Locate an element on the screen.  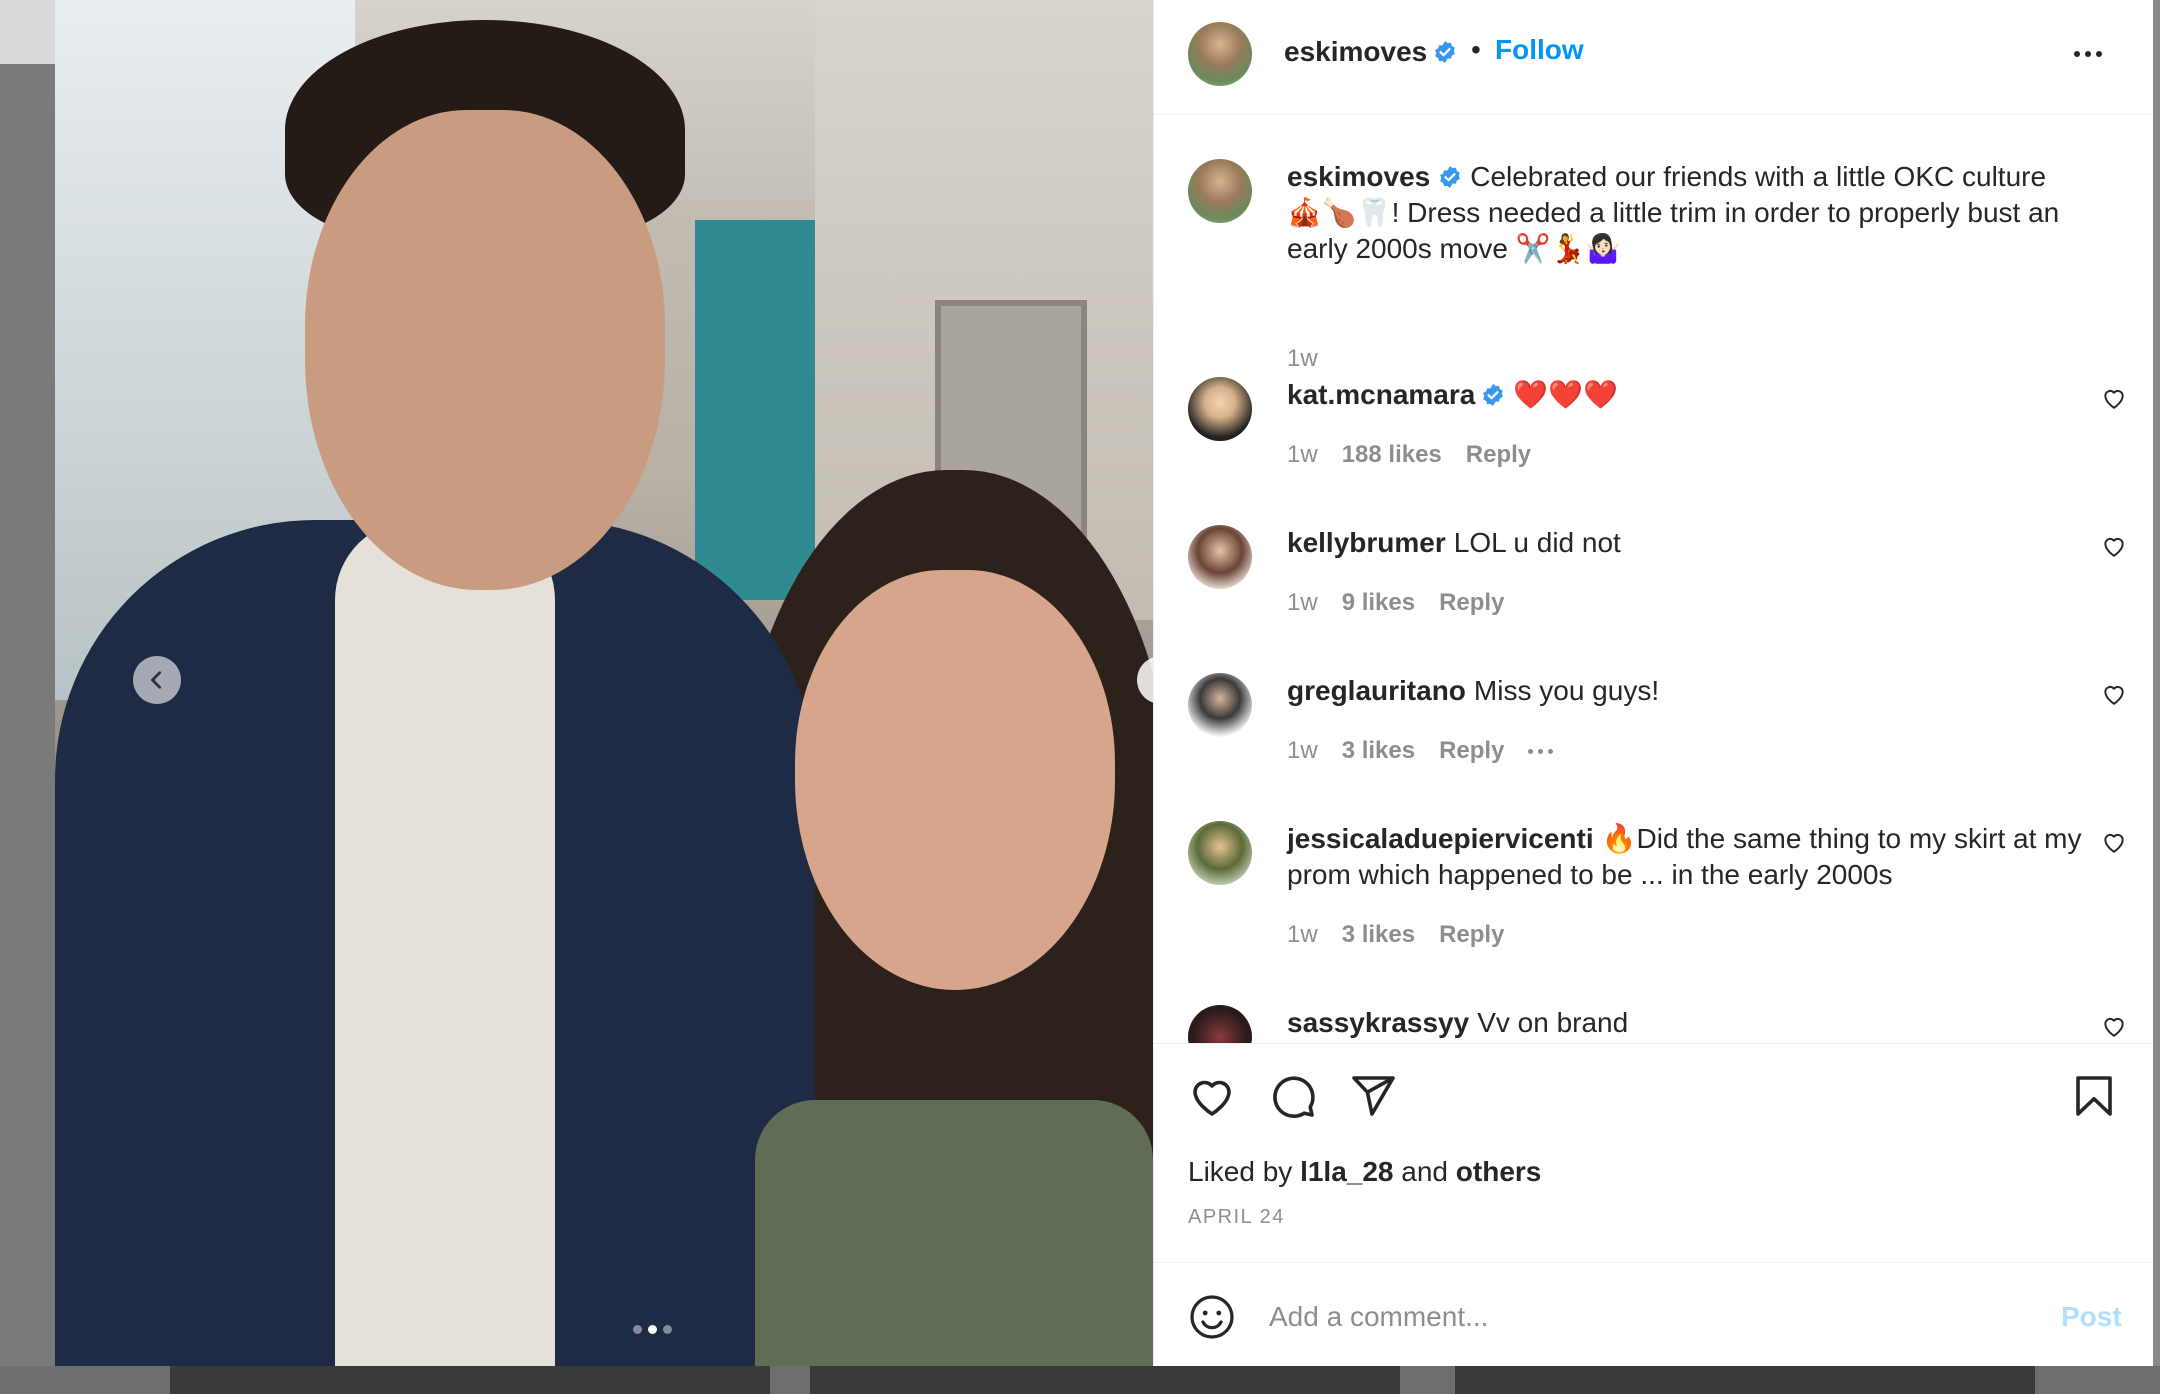
comment-options-button is located at coordinates (1541, 751).